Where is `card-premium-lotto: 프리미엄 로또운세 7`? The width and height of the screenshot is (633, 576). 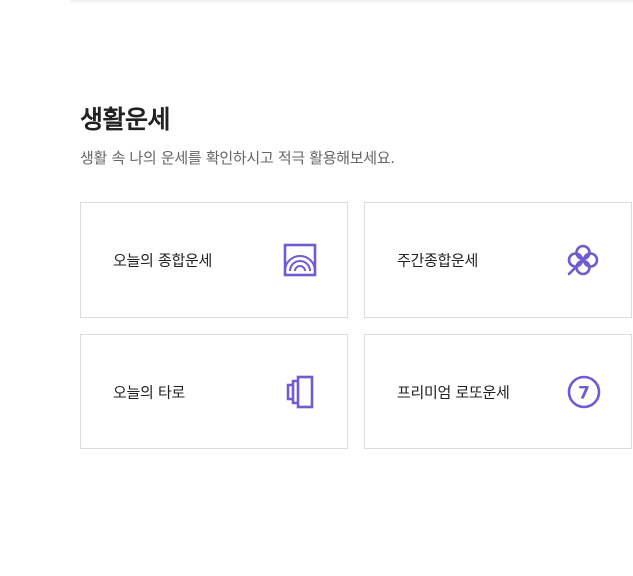 card-premium-lotto: 프리미엄 로또운세 7 is located at coordinates (498, 391).